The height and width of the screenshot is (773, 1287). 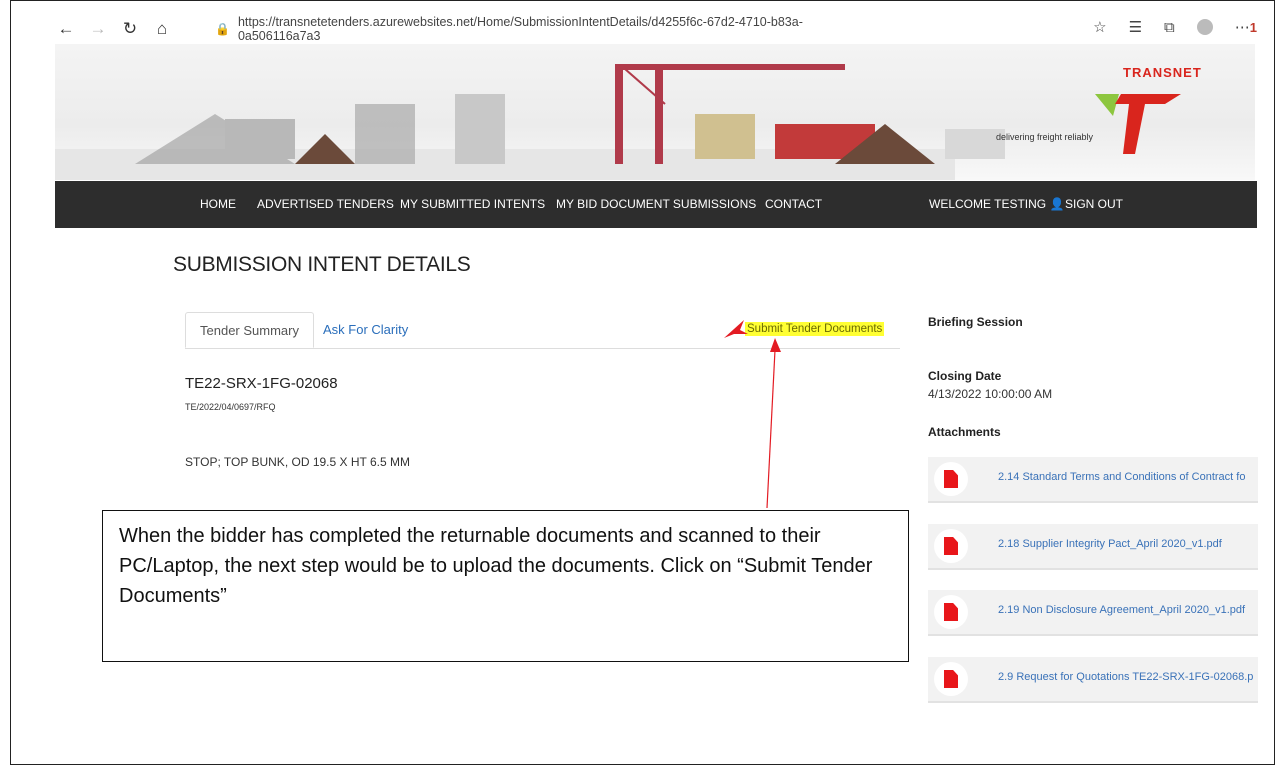 What do you see at coordinates (325, 204) in the screenshot?
I see `nav-advertised-tenders: ADVERTISED TENDERS` at bounding box center [325, 204].